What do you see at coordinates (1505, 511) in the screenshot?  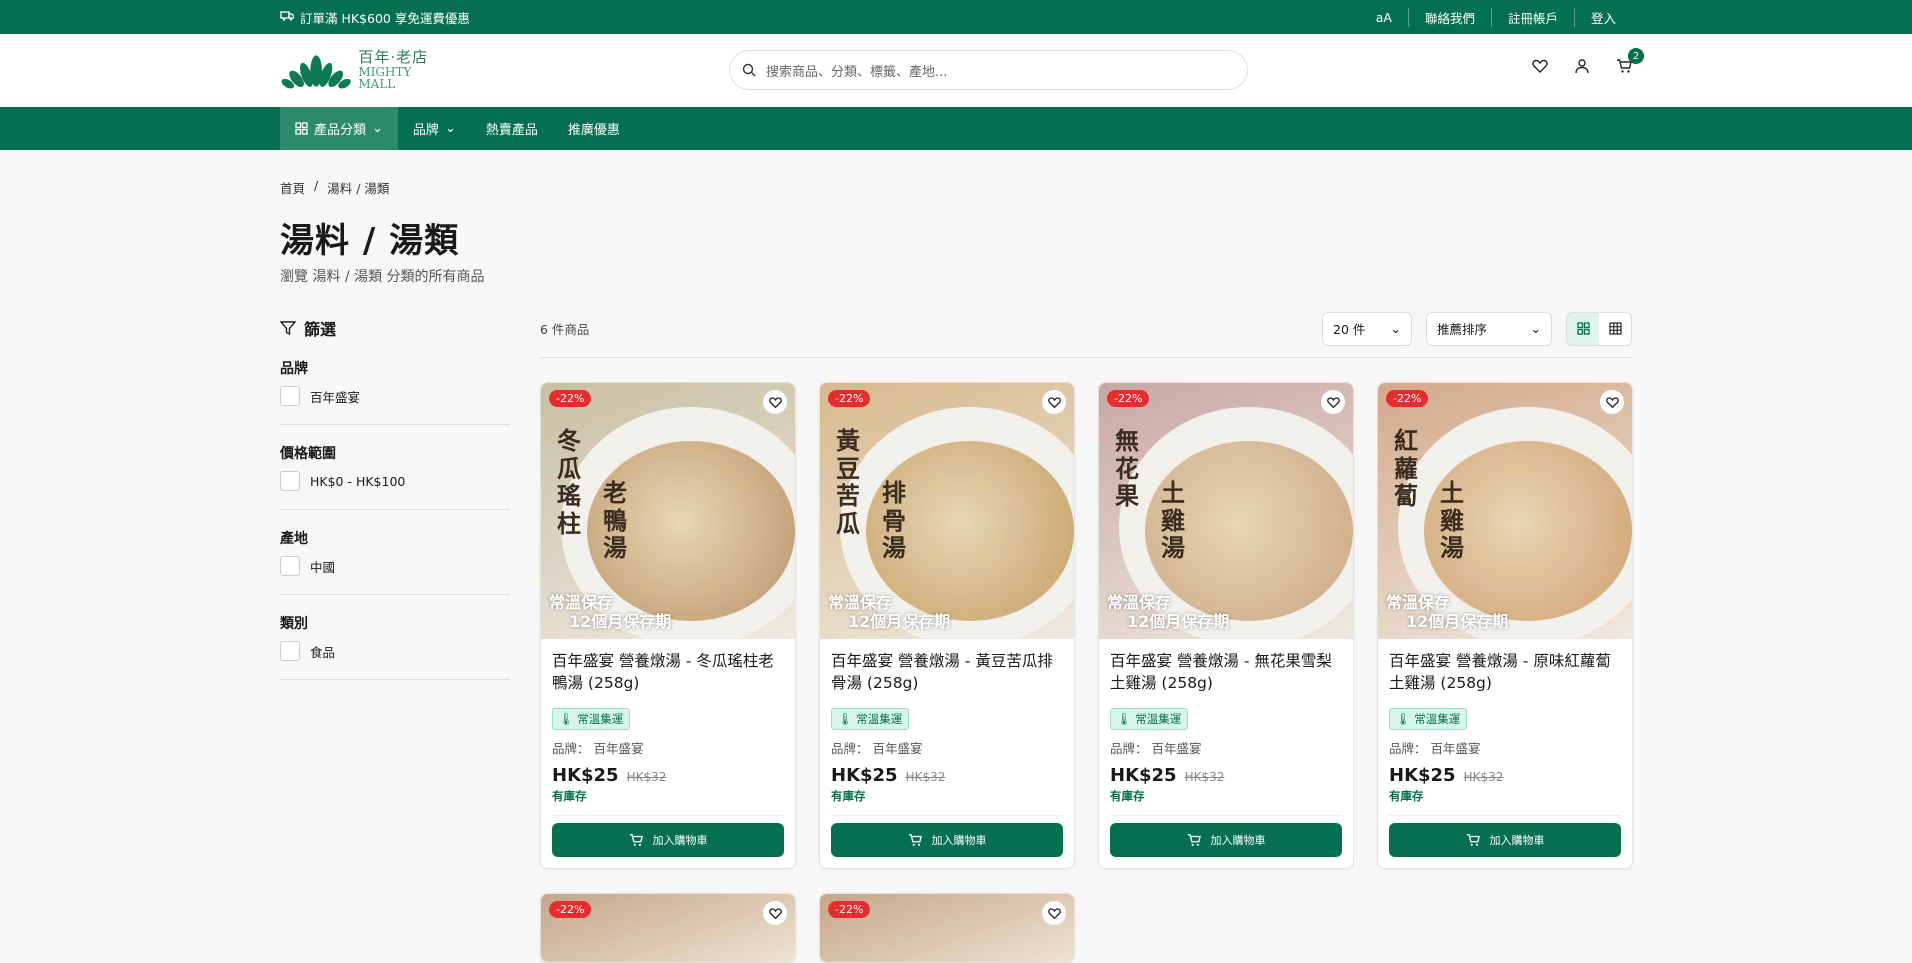 I see `product-image: -22% 紅蘿蔔 土雞湯 常溫保存 12個月保存期` at bounding box center [1505, 511].